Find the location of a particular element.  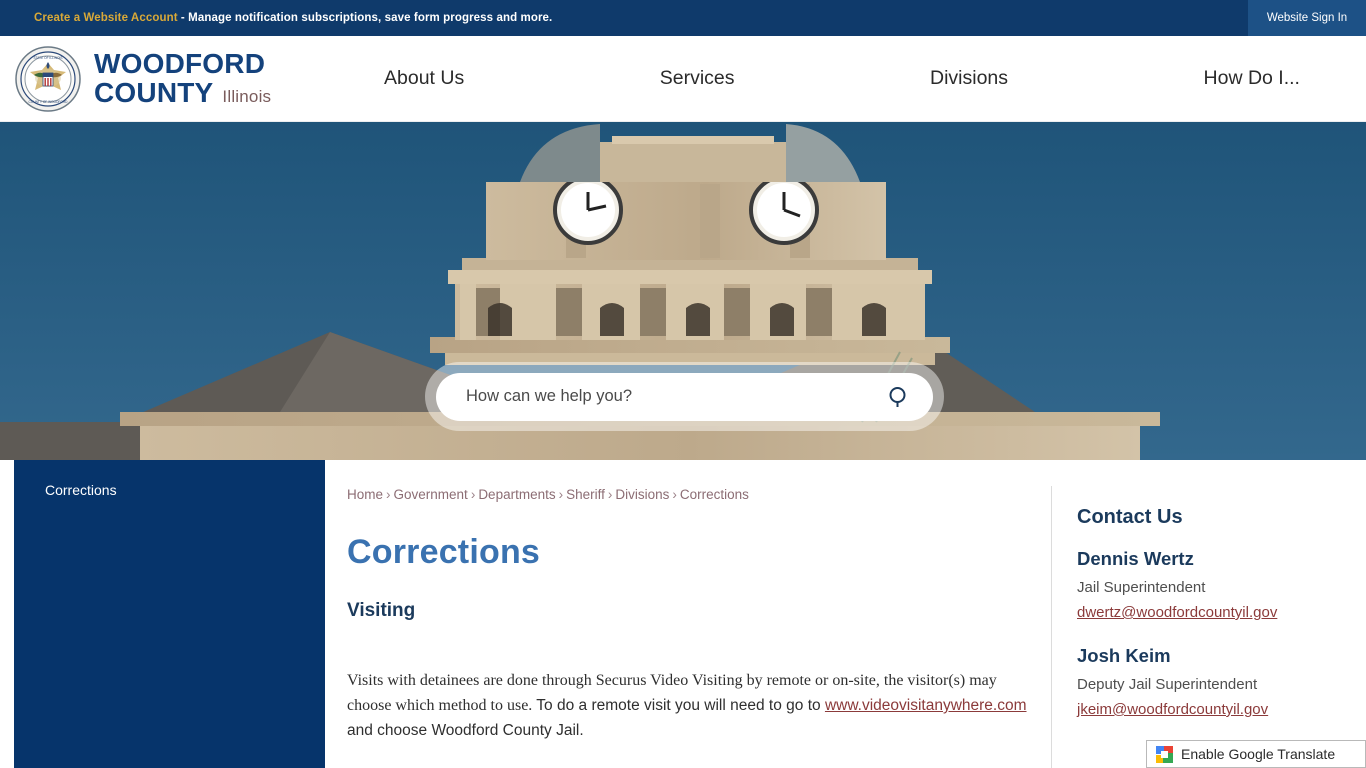

video-visit-link: www.videovisitanywhere.com is located at coordinates (926, 705).